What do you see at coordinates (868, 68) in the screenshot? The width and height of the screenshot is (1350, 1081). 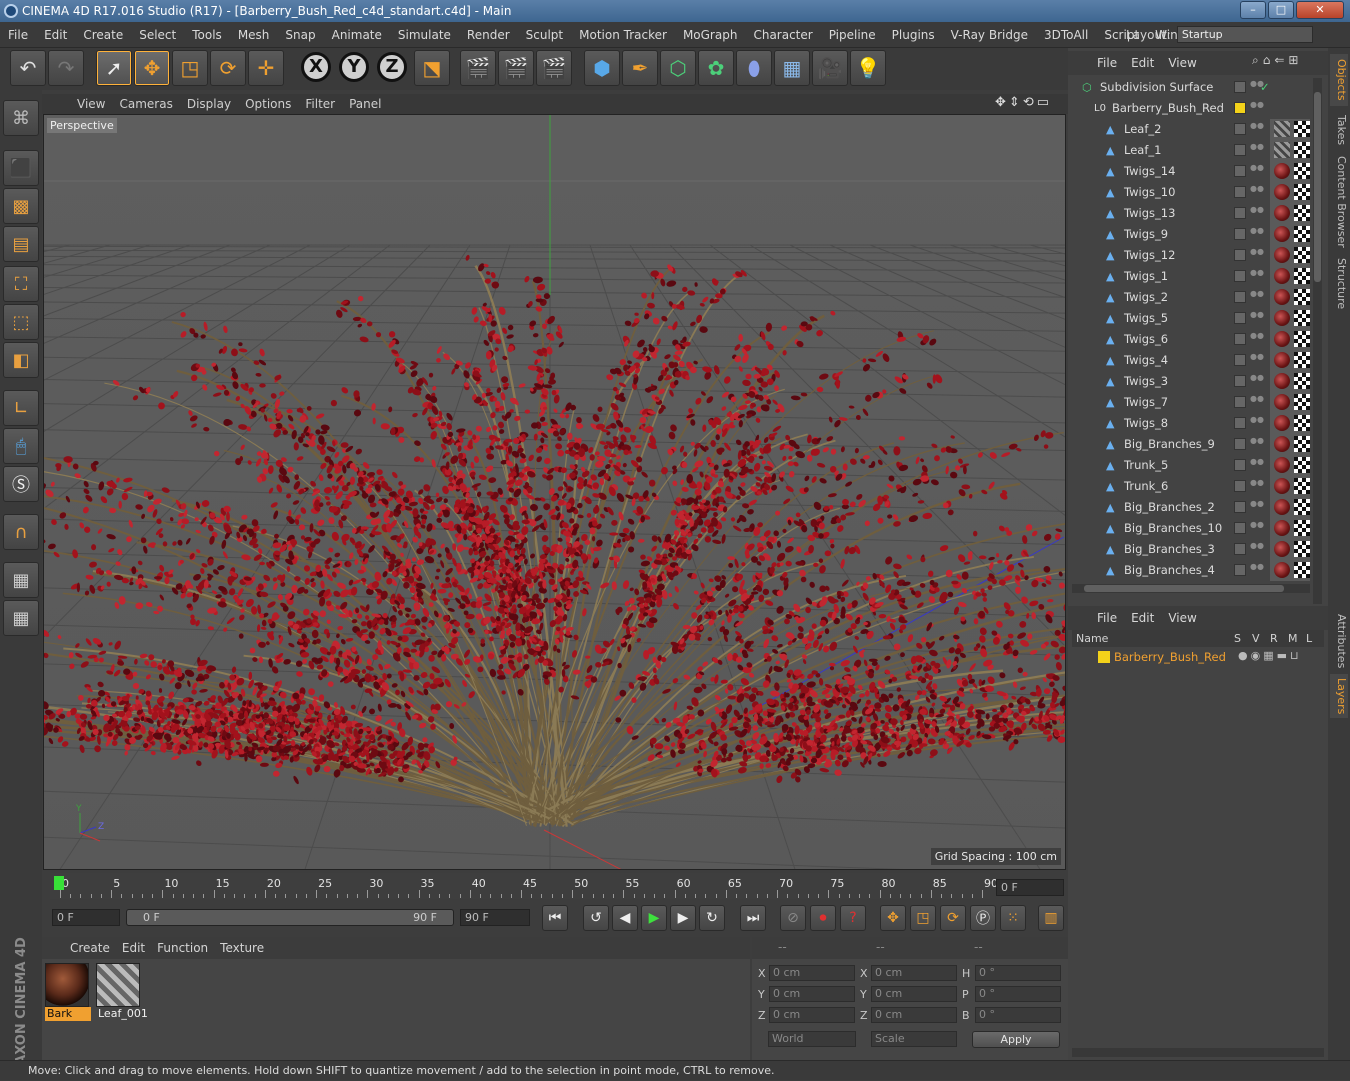 I see `light-button: 💡` at bounding box center [868, 68].